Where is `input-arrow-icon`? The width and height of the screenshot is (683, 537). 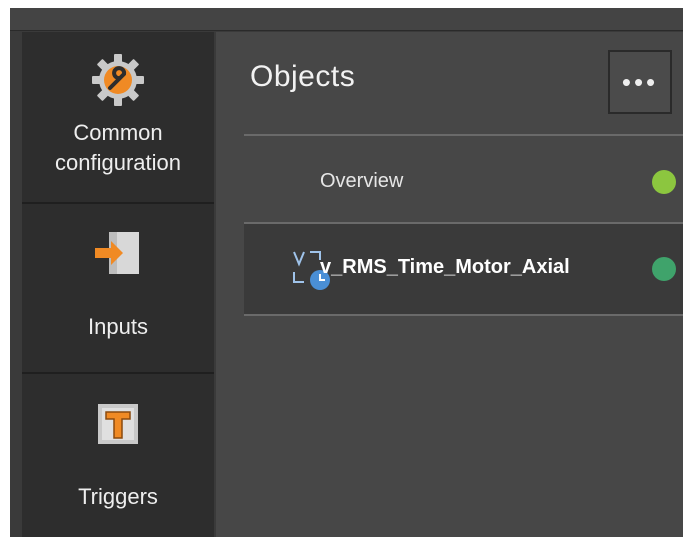 input-arrow-icon is located at coordinates (118, 254).